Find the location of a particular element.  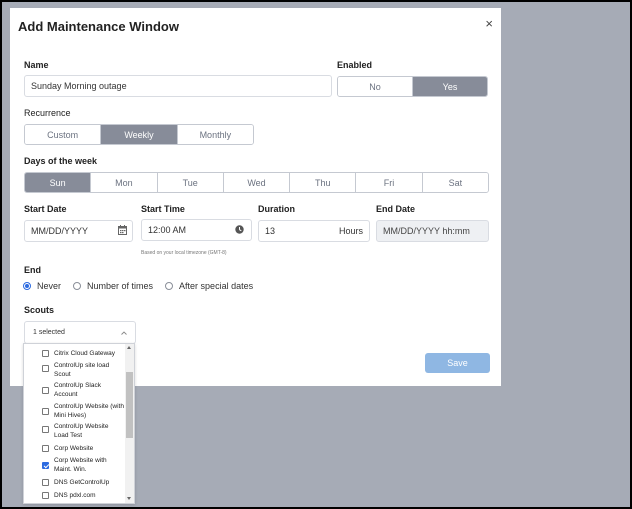

end-date-value: MM/DD/YYYY hh:mm is located at coordinates (426, 231).